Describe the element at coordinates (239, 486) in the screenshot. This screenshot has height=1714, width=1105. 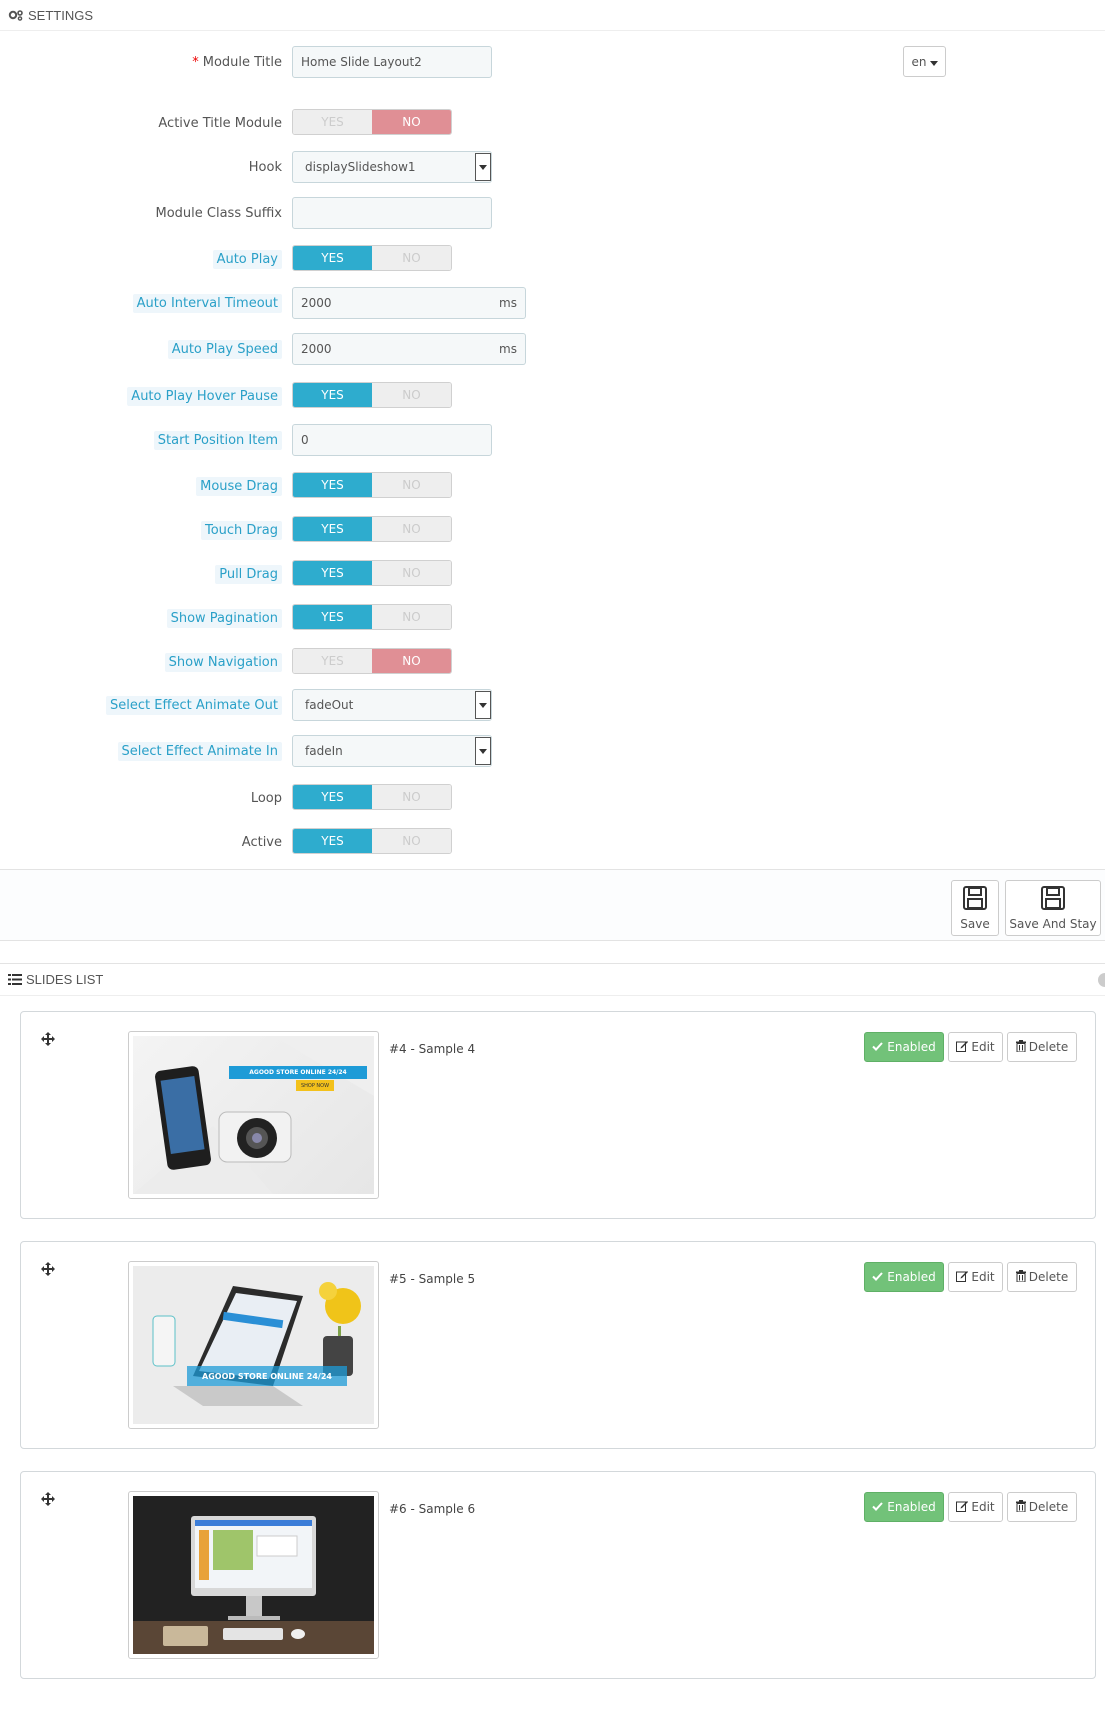
I see `label-text: Mouse Drag` at that location.